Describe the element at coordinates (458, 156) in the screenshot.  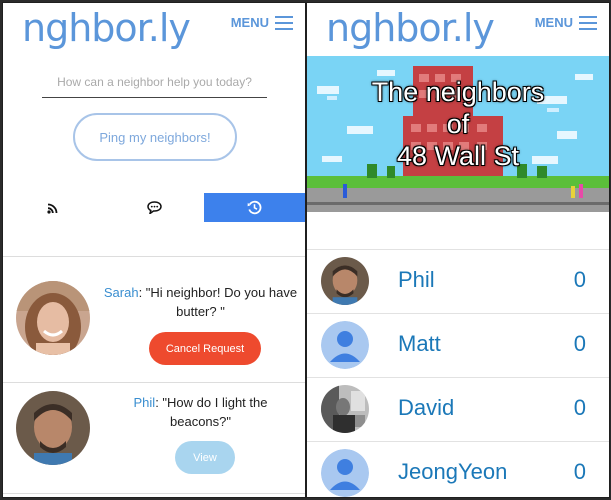
I see `banner-line: 48 Wall St` at that location.